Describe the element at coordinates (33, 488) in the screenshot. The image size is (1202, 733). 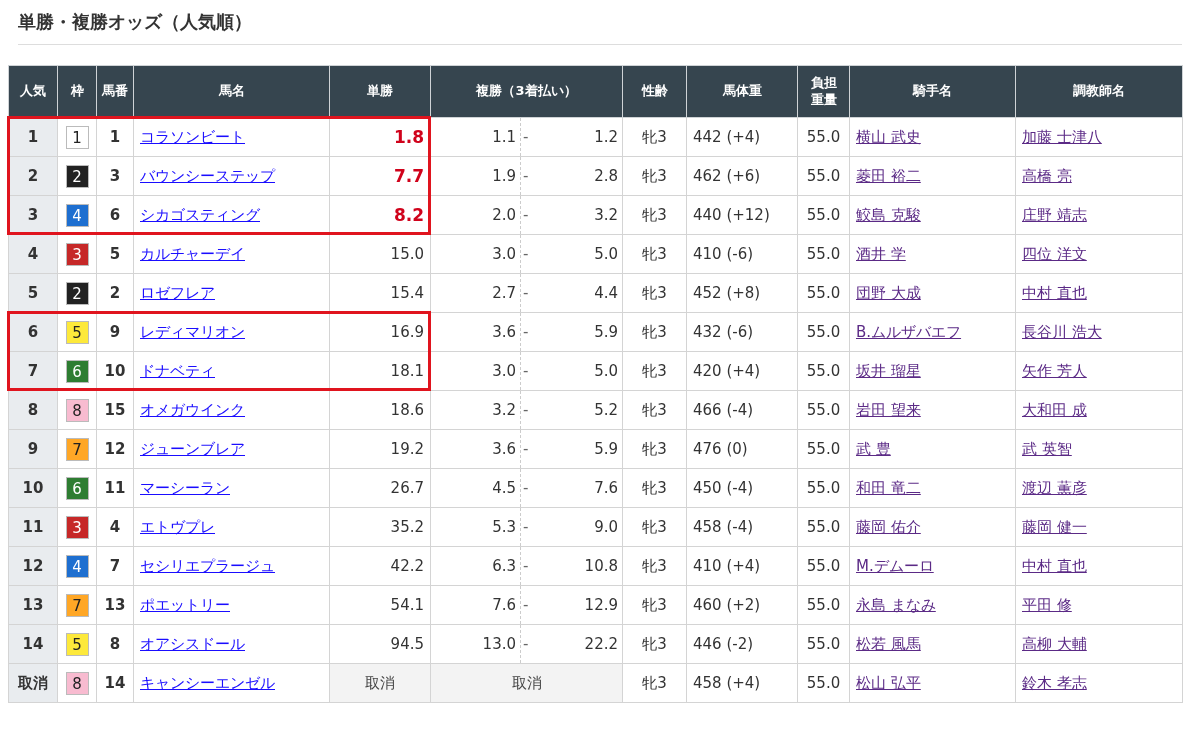
I see `rank-cell: 10` at that location.